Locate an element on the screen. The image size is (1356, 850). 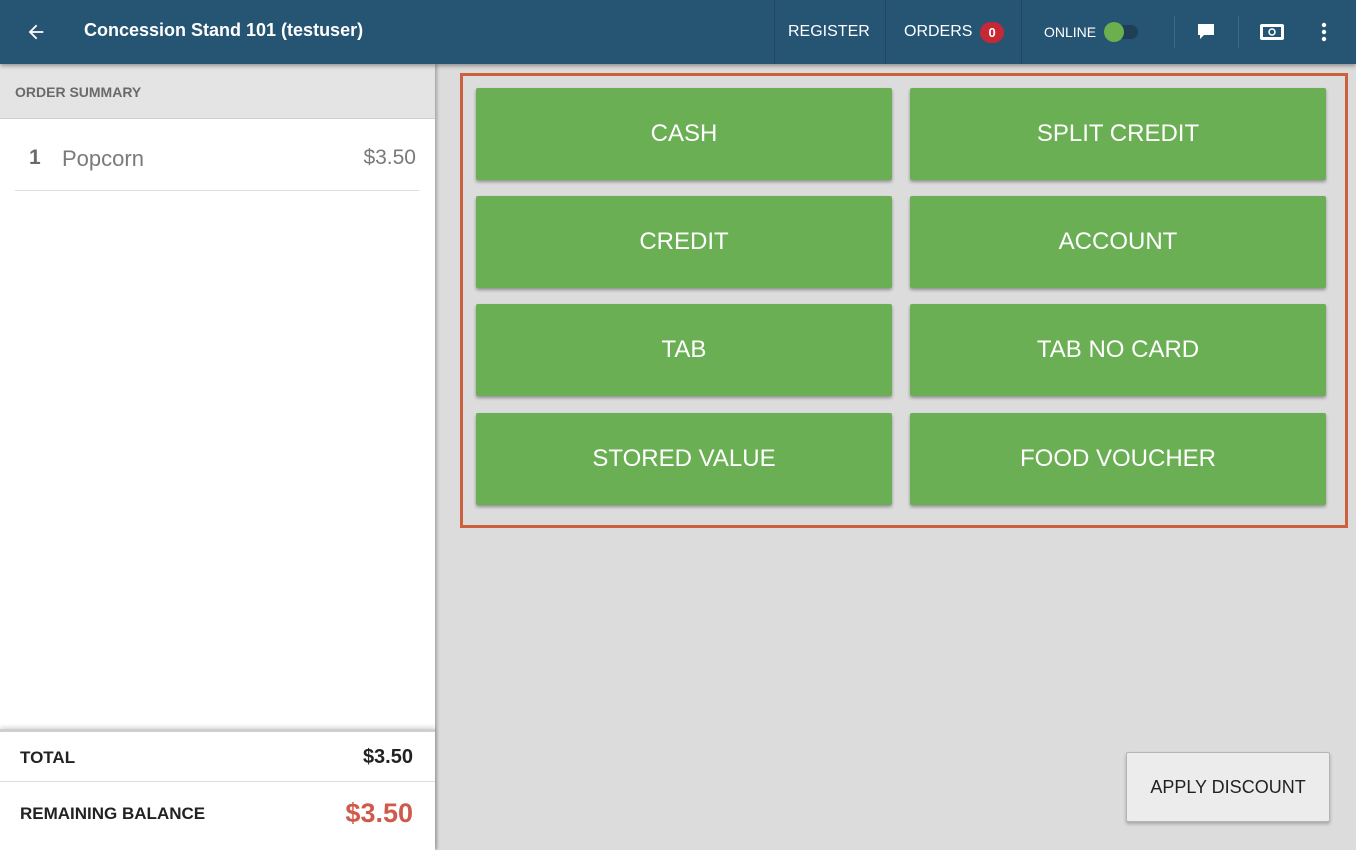
register-button: REGISTER is located at coordinates (829, 32).